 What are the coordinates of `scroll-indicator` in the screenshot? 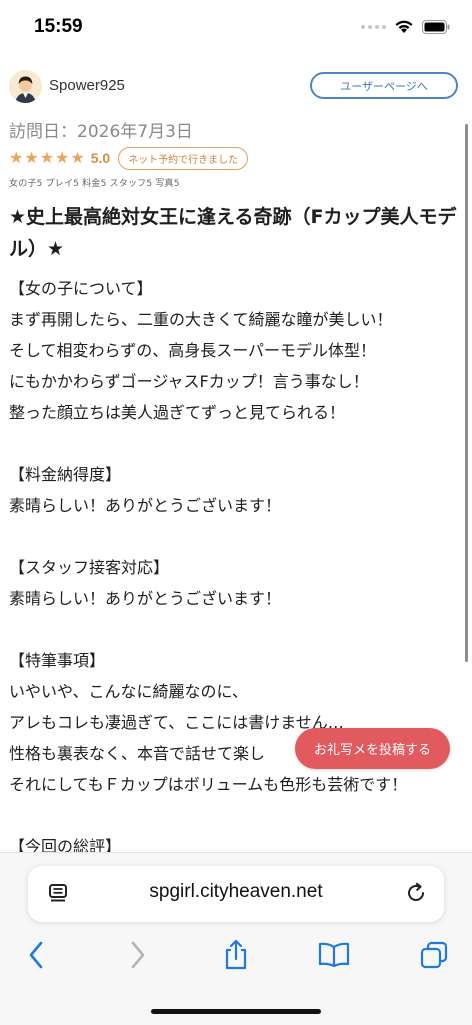 It's located at (466, 393).